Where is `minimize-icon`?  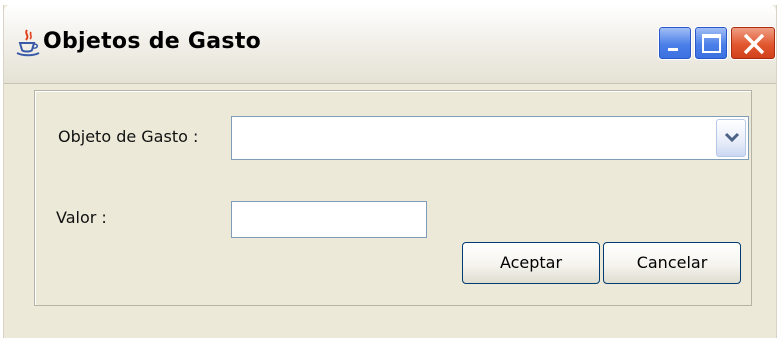 minimize-icon is located at coordinates (673, 49).